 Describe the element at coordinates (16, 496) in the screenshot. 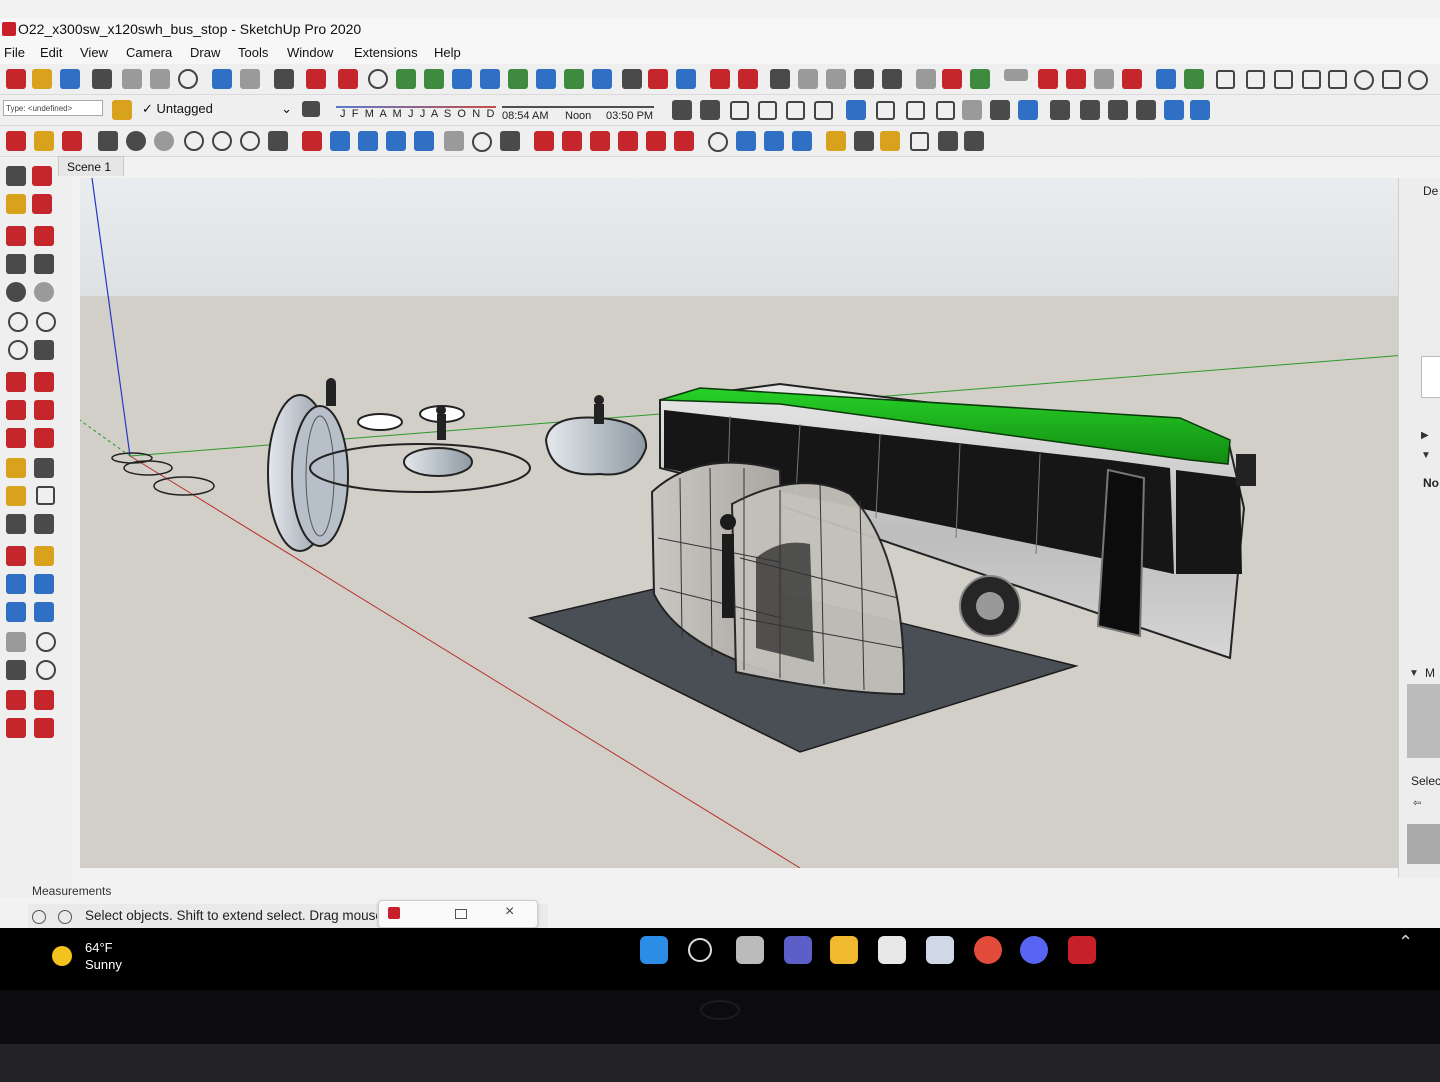

I see `protractor-left-icon` at that location.